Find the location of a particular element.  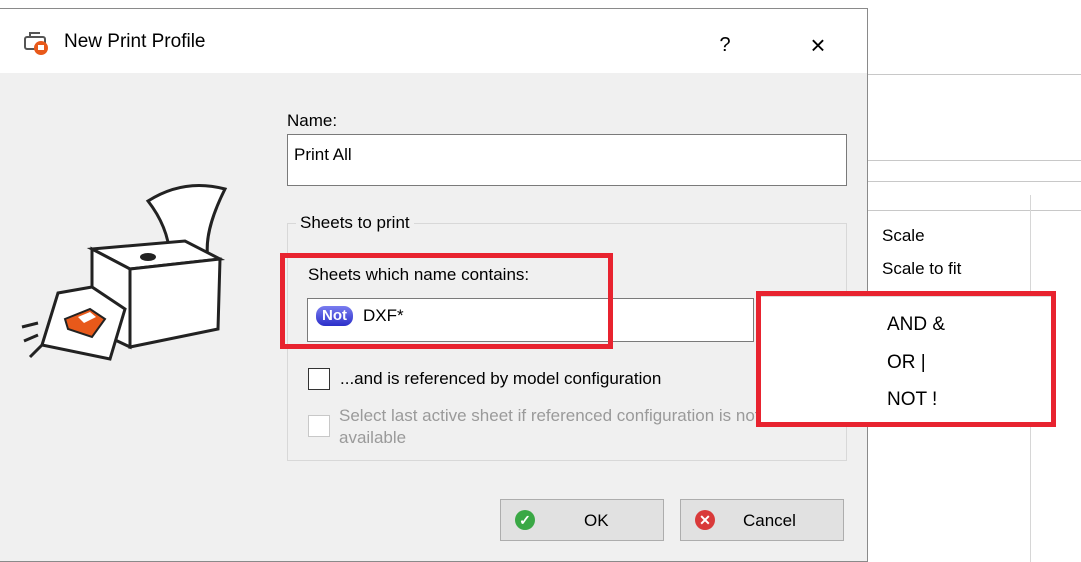

cancel-x-icon: ✕ is located at coordinates (705, 520).